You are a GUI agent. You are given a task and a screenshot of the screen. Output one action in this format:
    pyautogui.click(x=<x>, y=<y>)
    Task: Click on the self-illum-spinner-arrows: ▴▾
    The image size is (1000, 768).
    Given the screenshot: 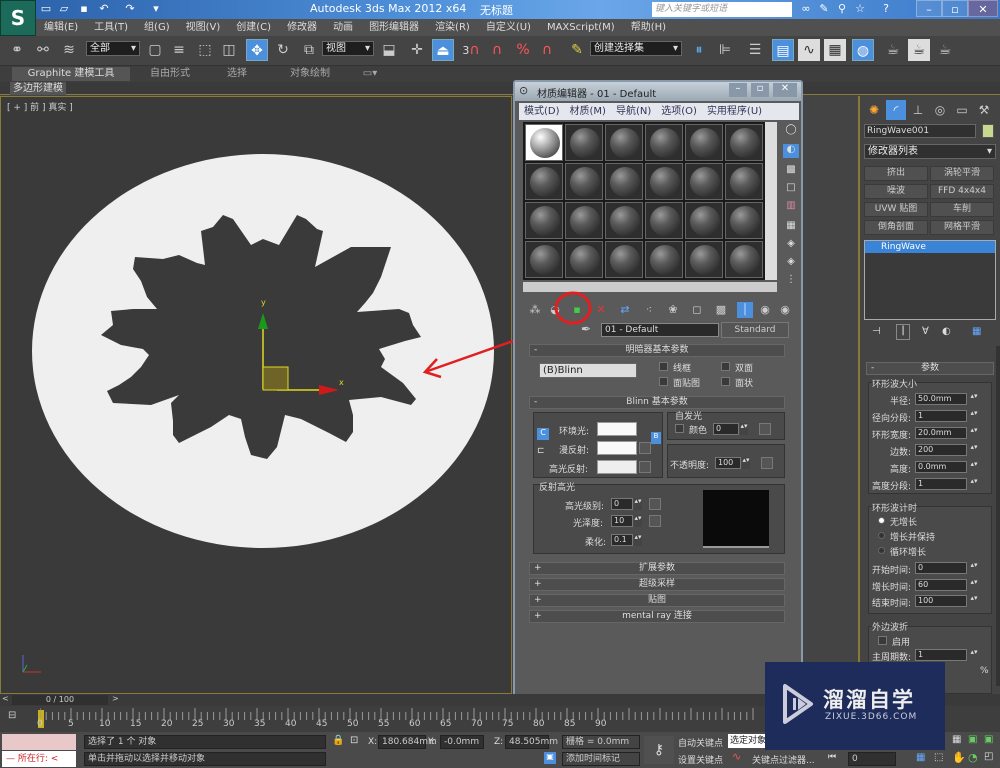 What is the action you would take?
    pyautogui.click(x=744, y=429)
    